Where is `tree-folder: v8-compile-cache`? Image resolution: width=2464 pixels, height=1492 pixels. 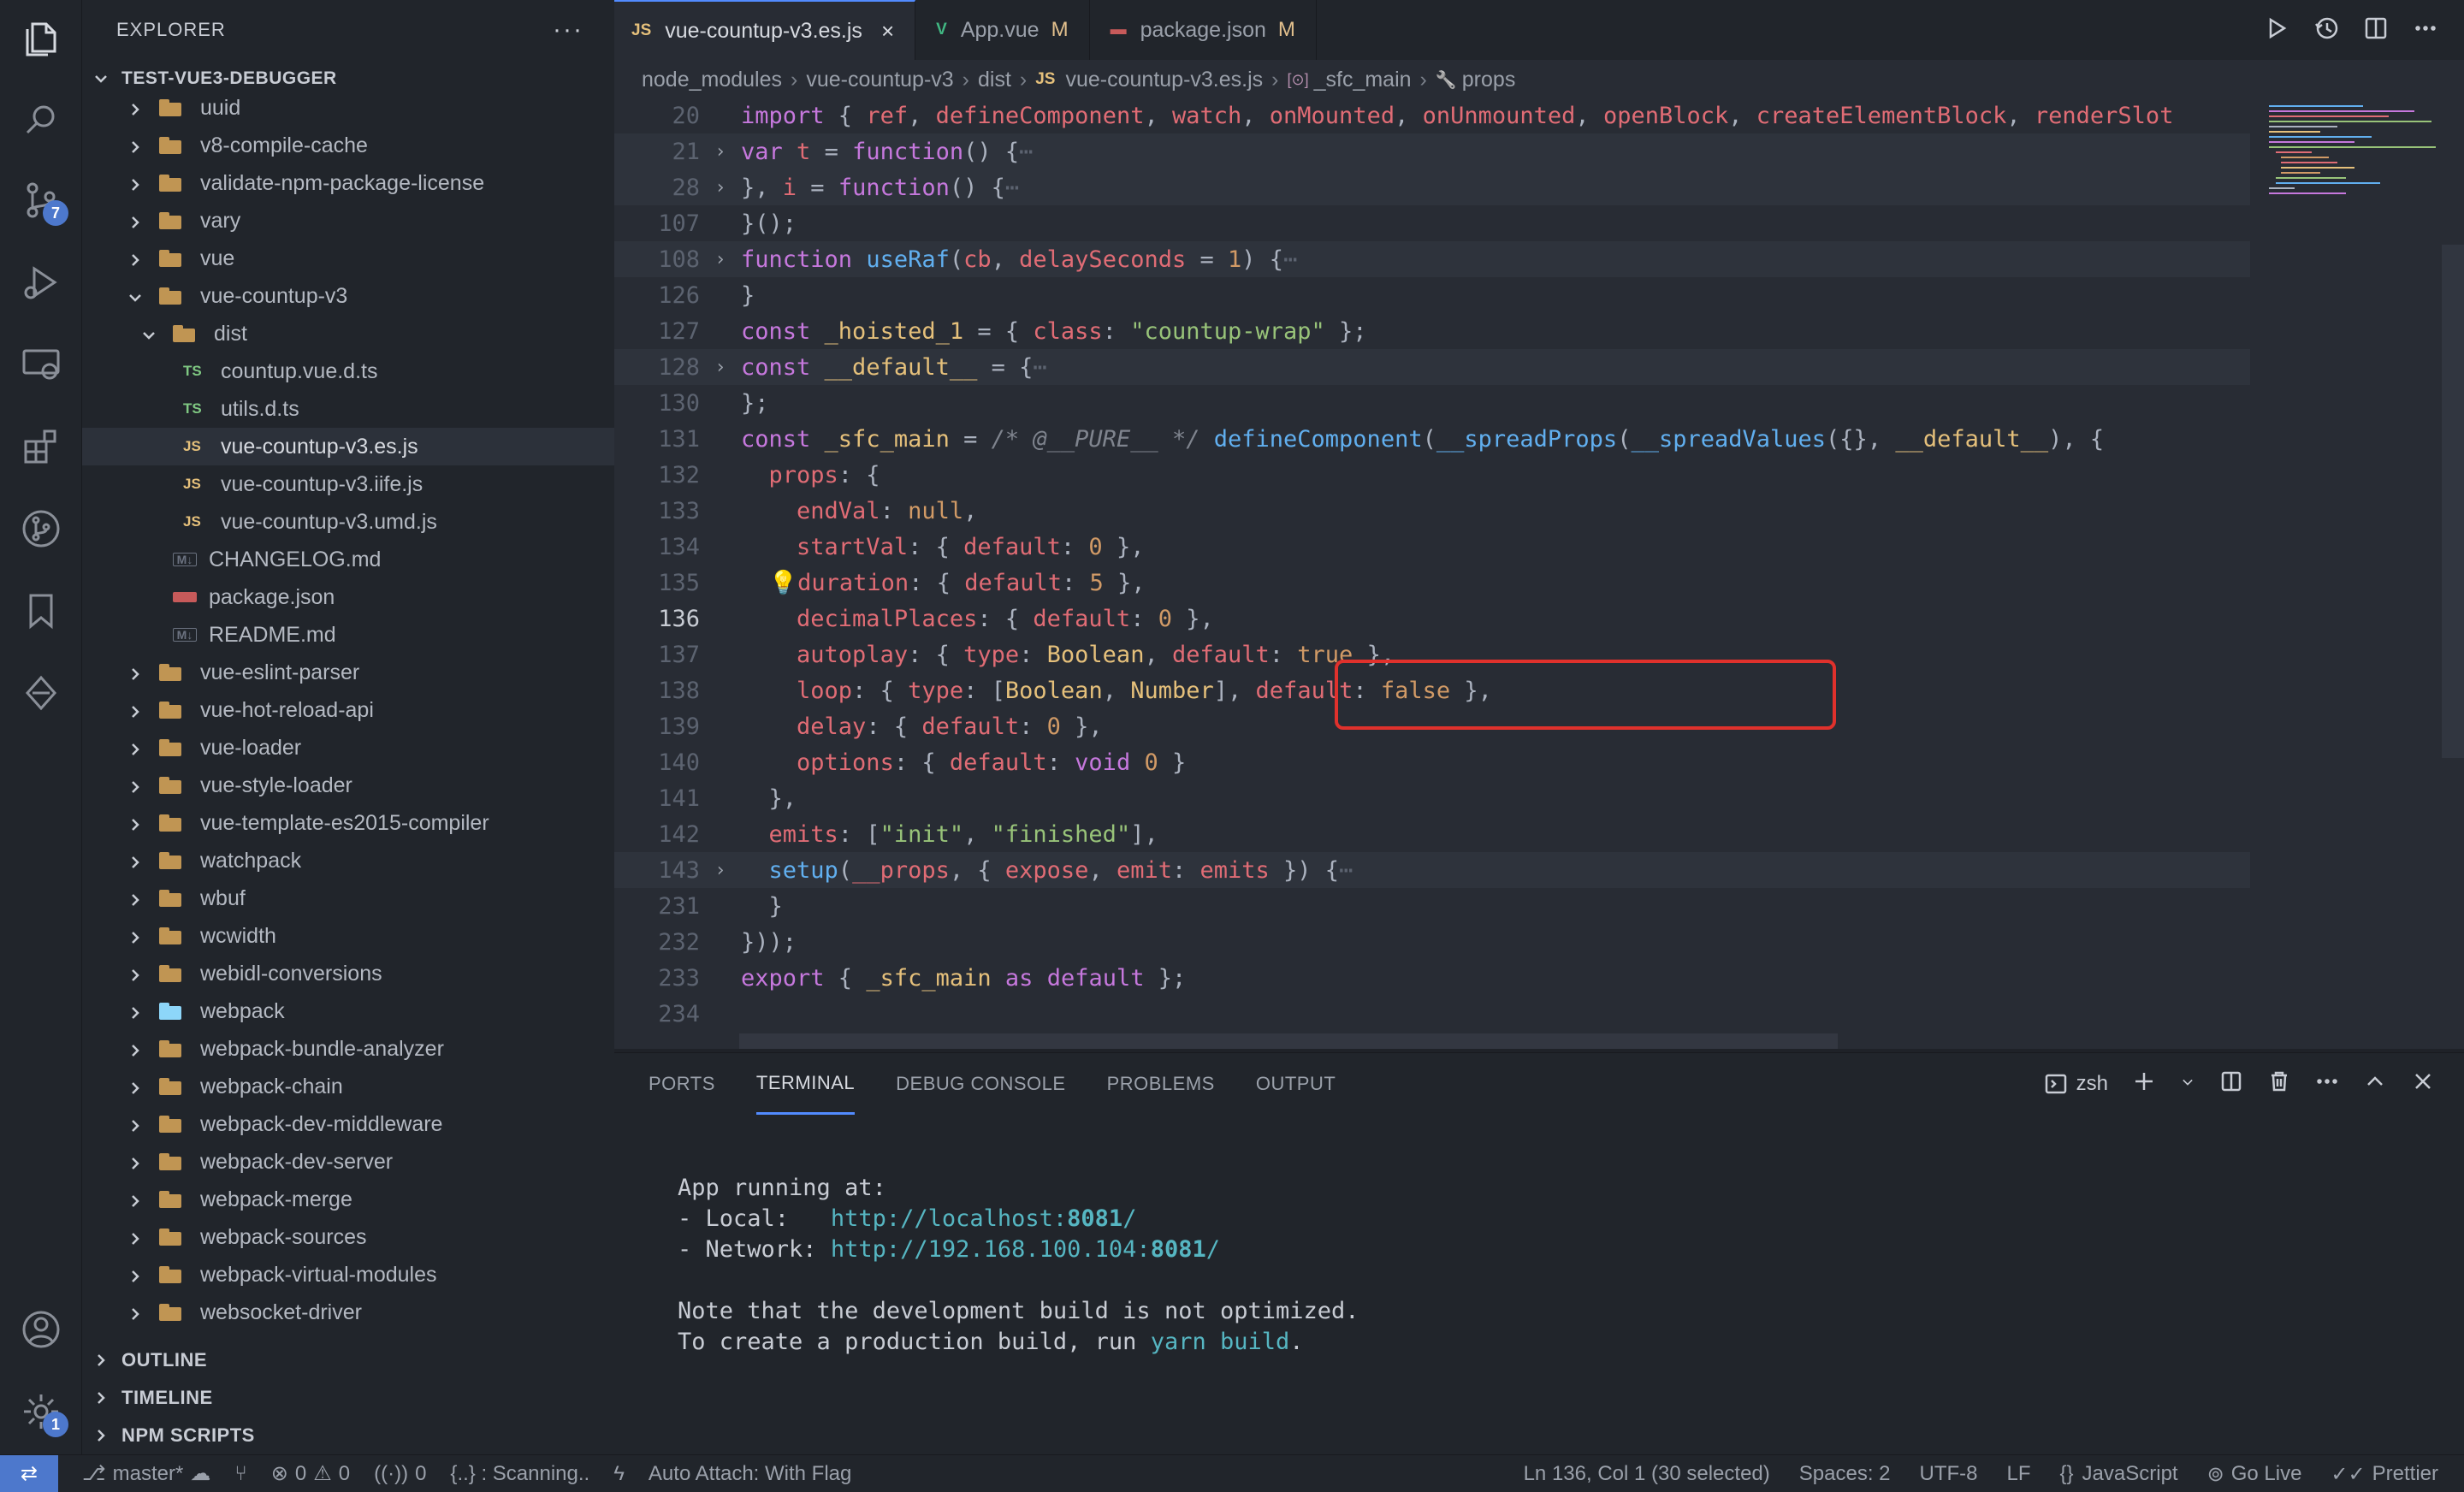
tree-folder: v8-compile-cache is located at coordinates (348, 145).